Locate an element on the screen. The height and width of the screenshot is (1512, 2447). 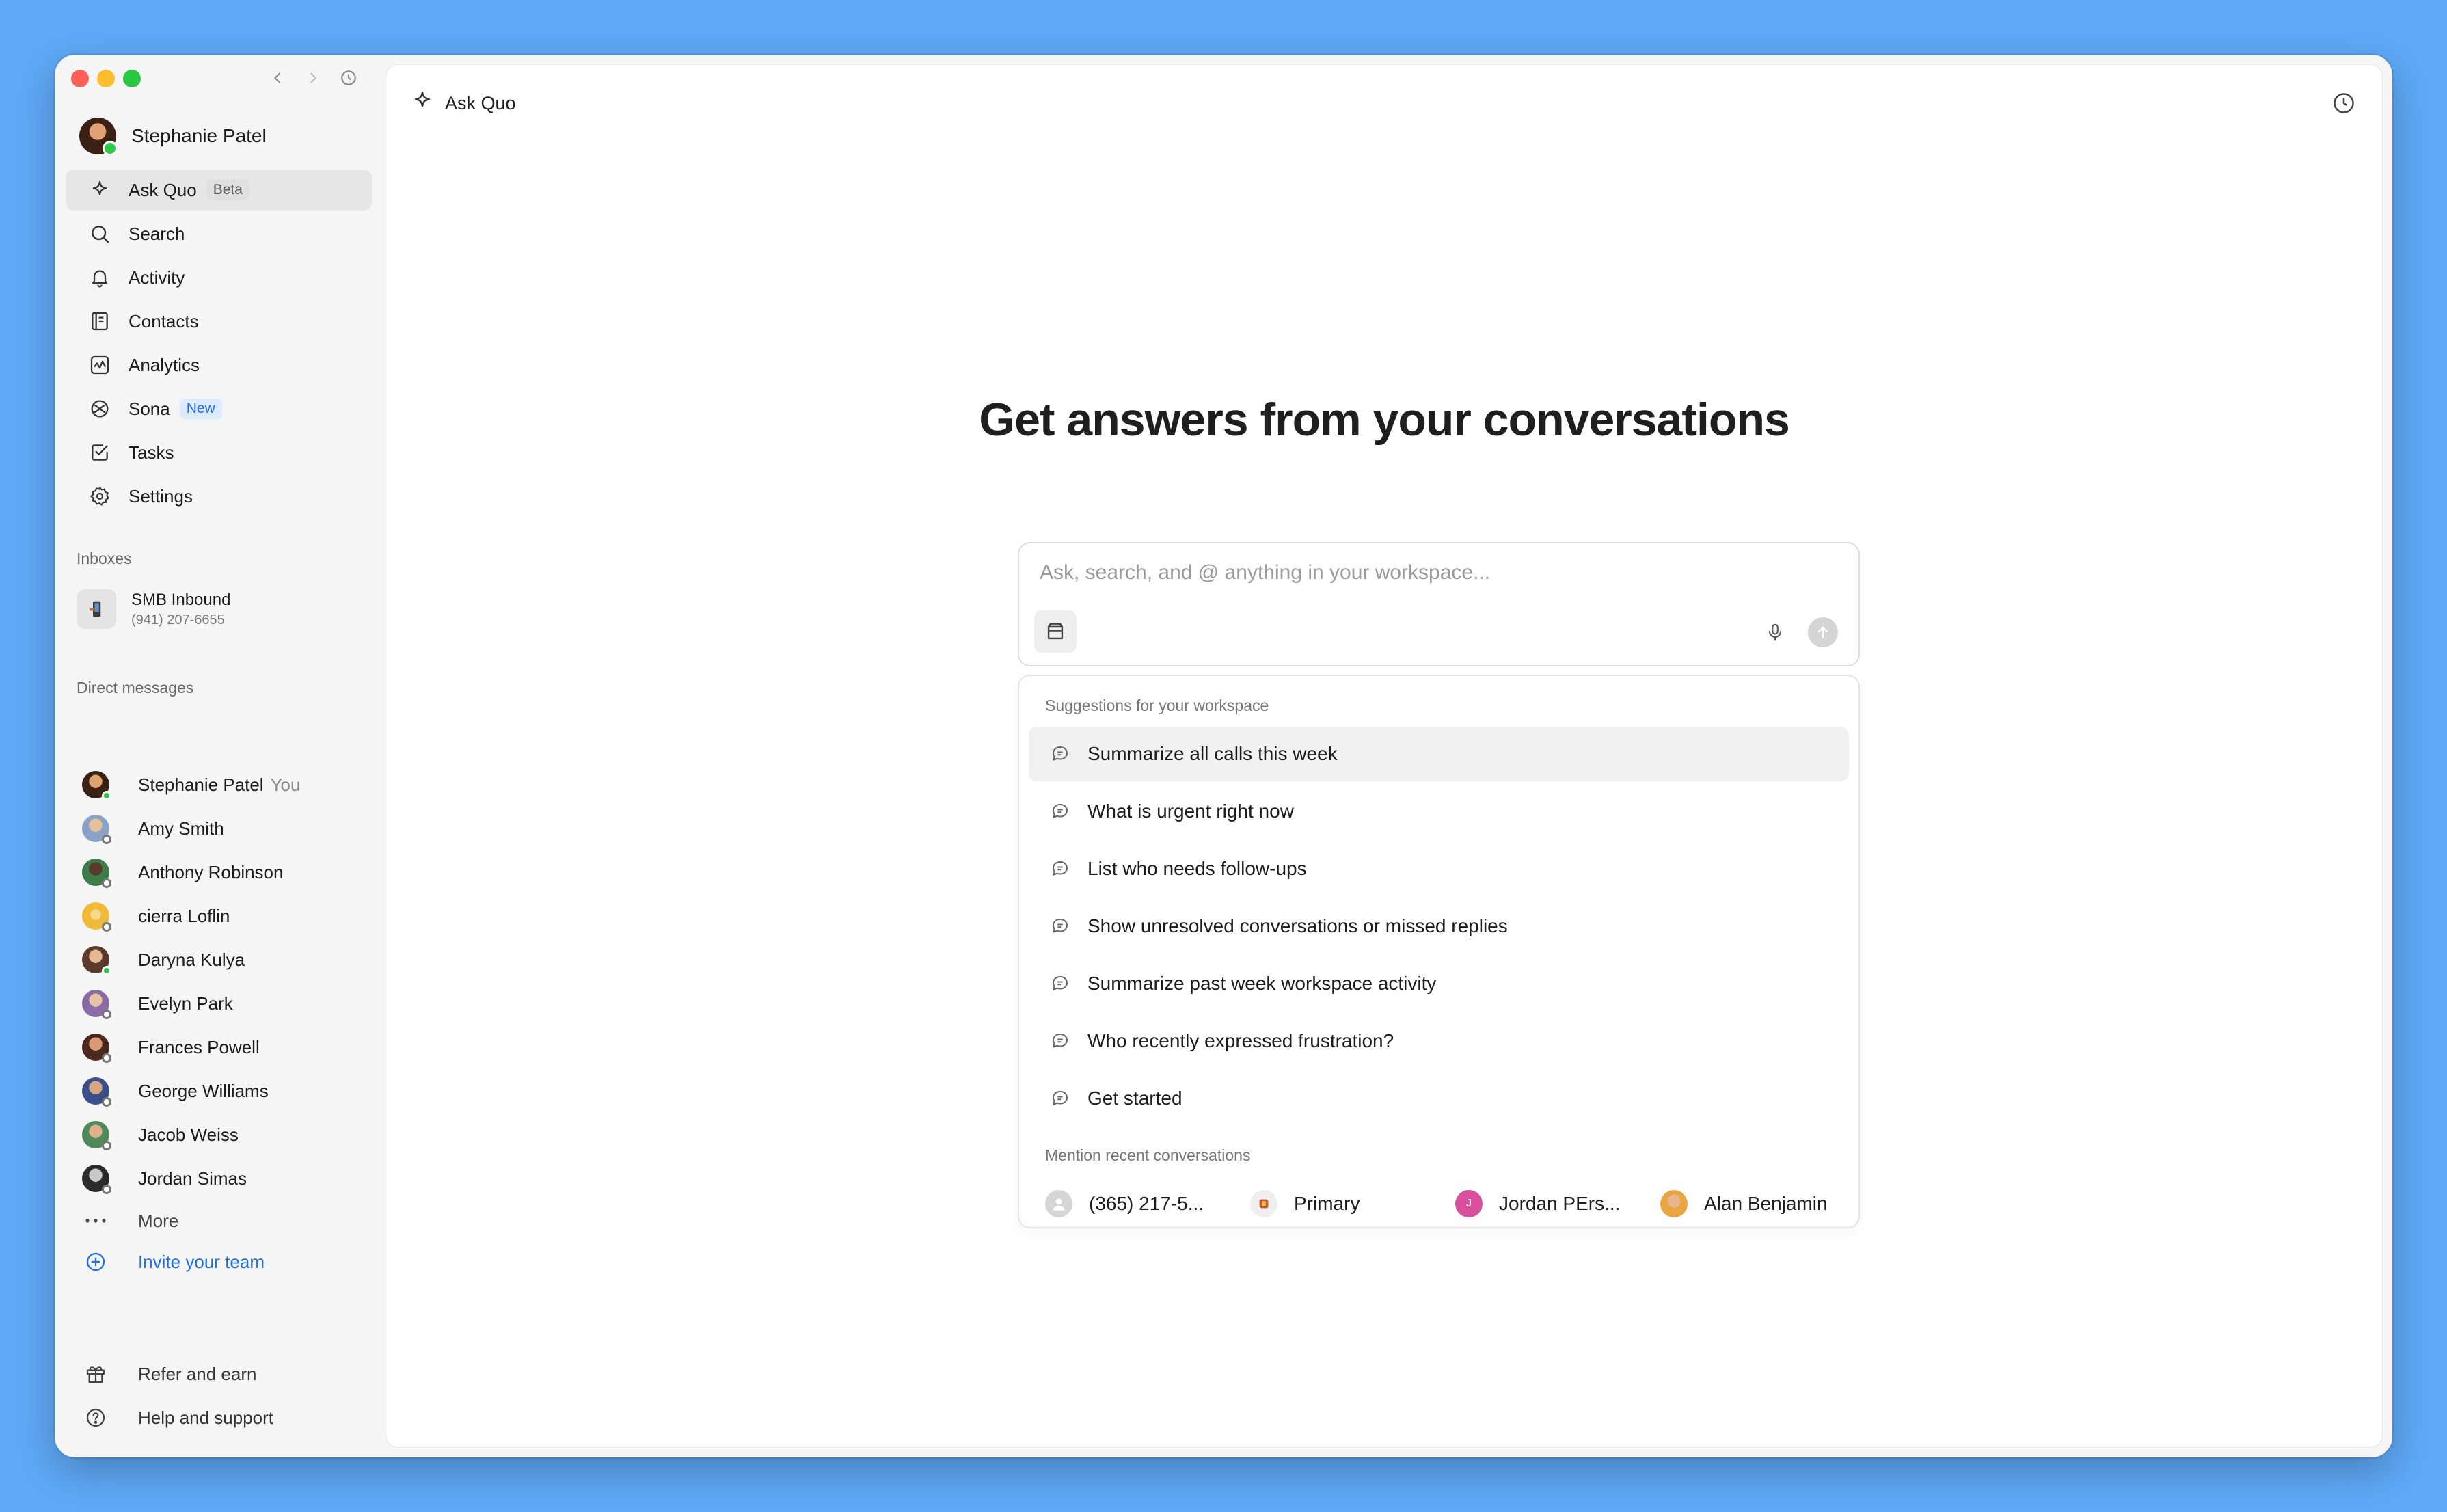
user-name: Stephanie Patel is located at coordinates (199, 135).